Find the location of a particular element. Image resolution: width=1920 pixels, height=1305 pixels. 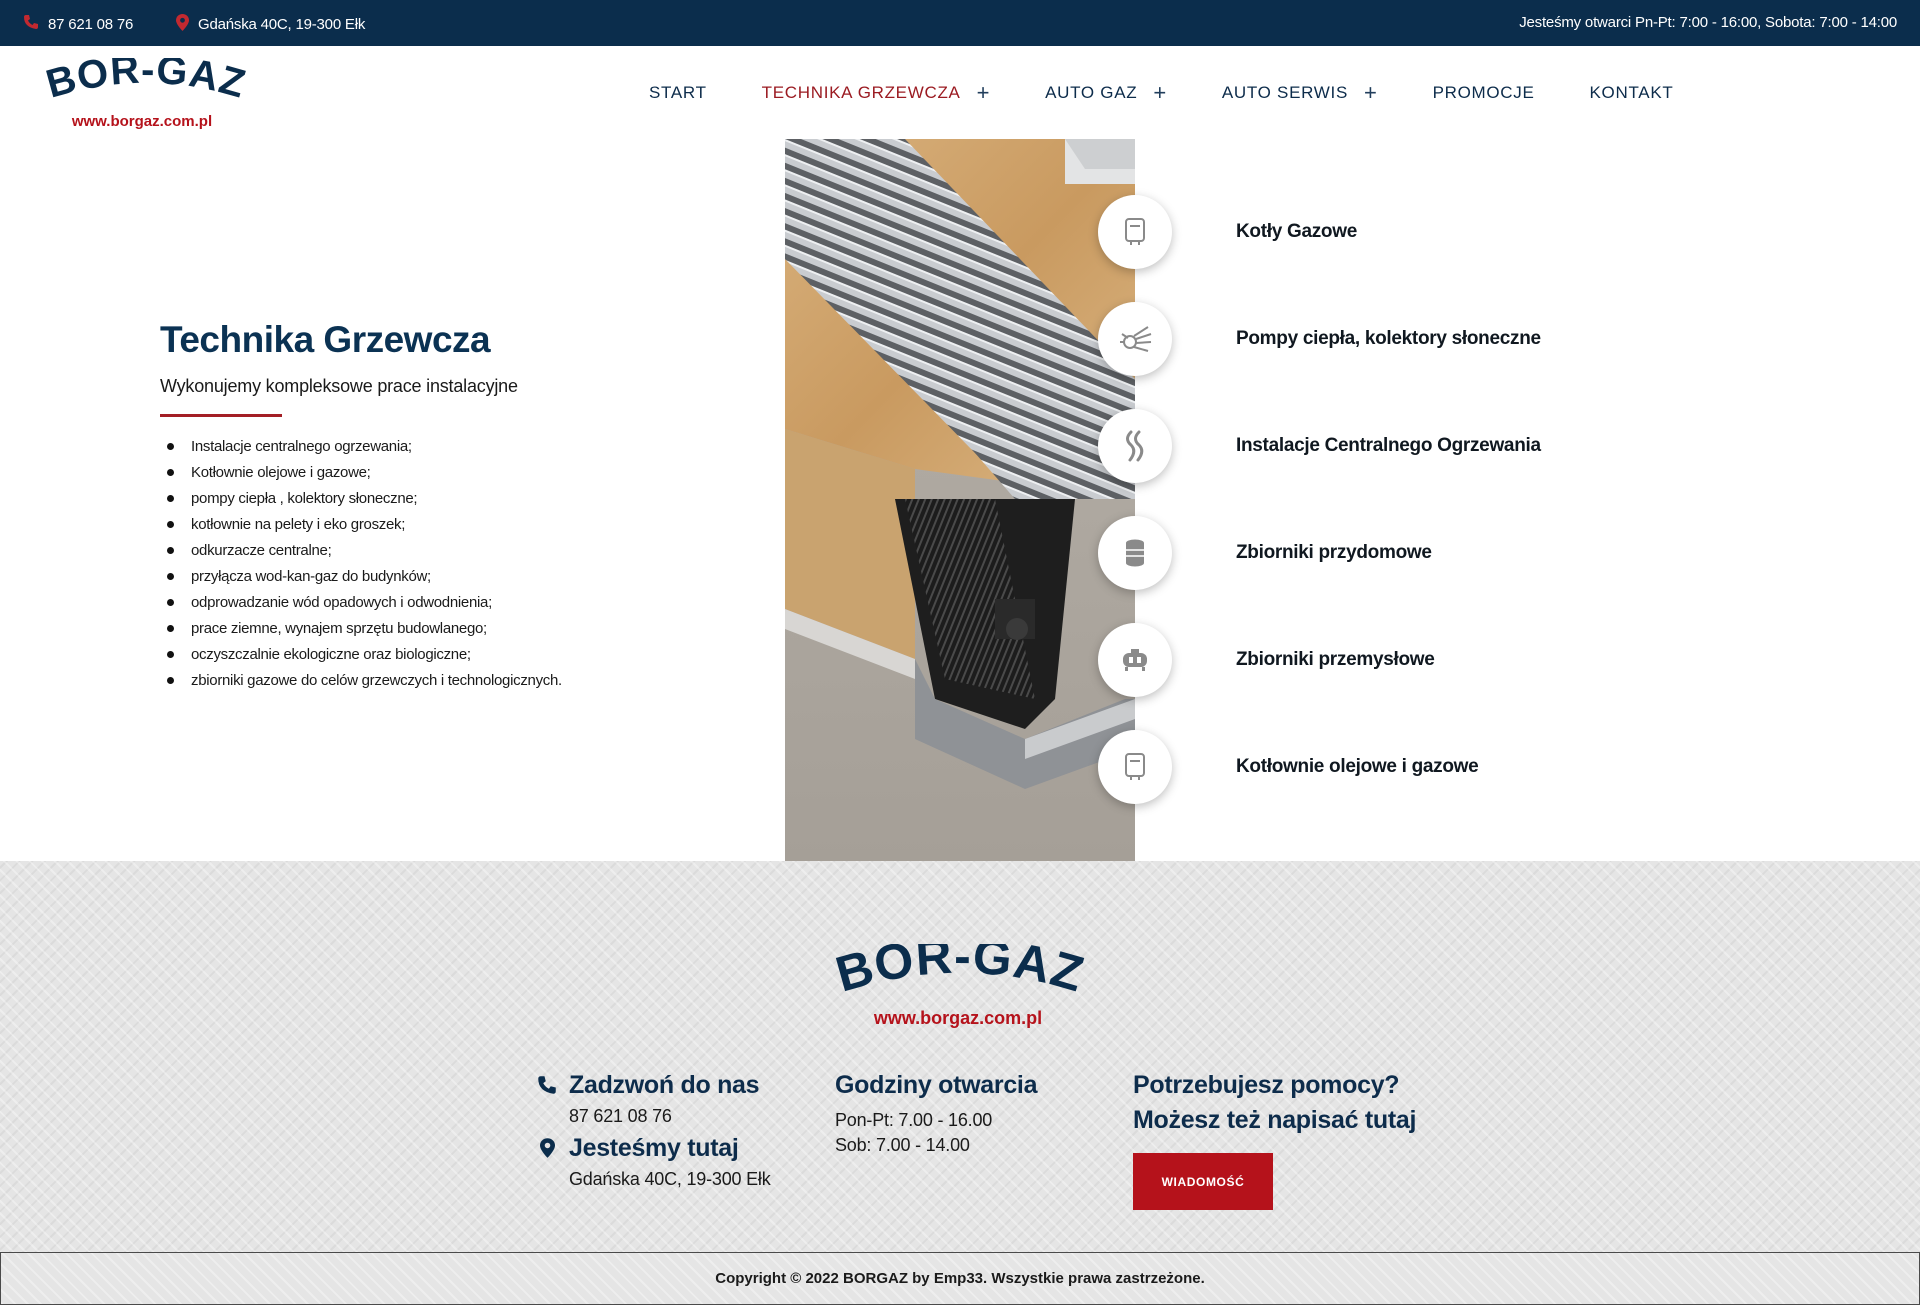

call-heading: Zadzwoń do nas is located at coordinates (664, 1085).